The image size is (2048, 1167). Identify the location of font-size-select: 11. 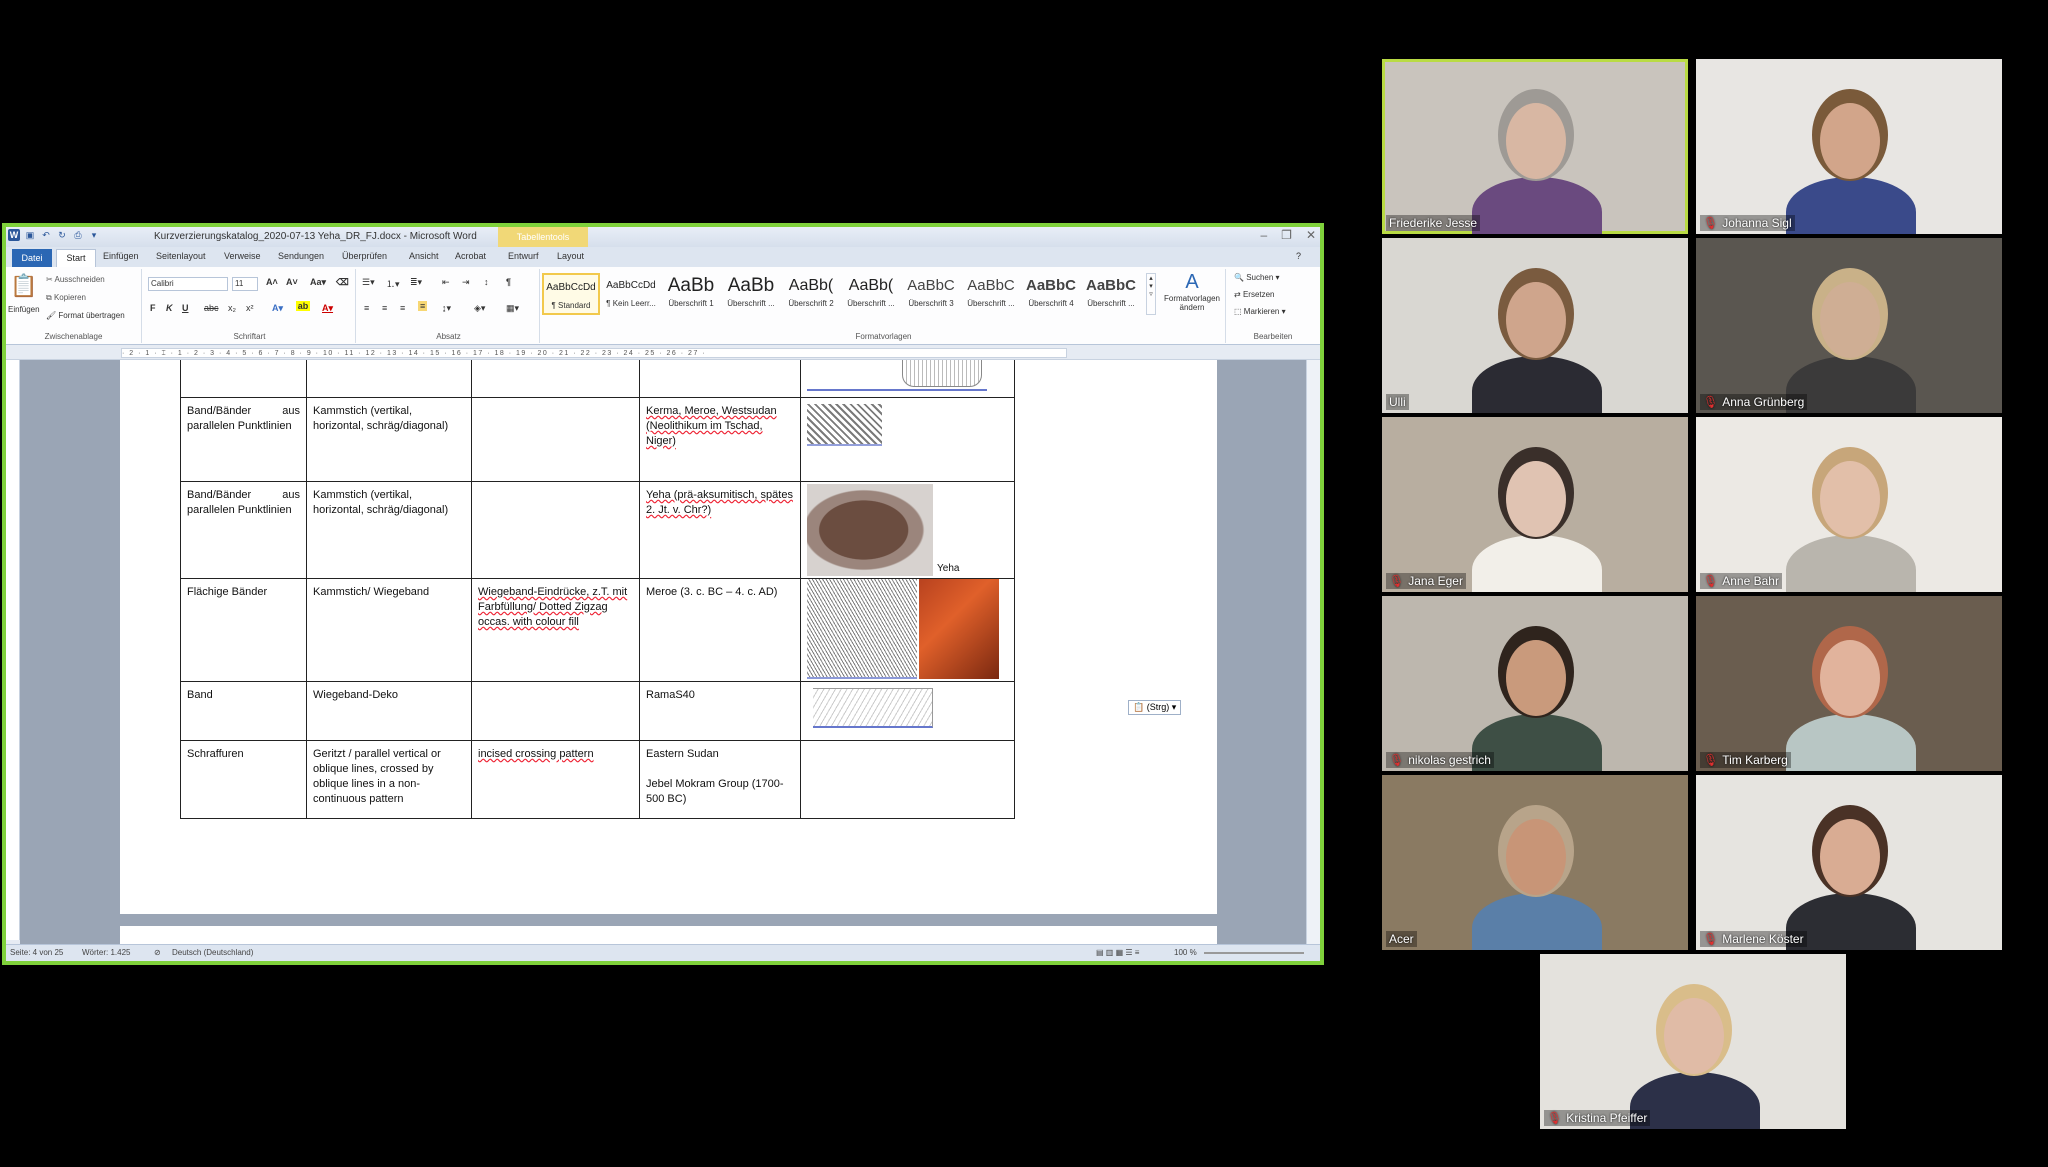
(245, 284).